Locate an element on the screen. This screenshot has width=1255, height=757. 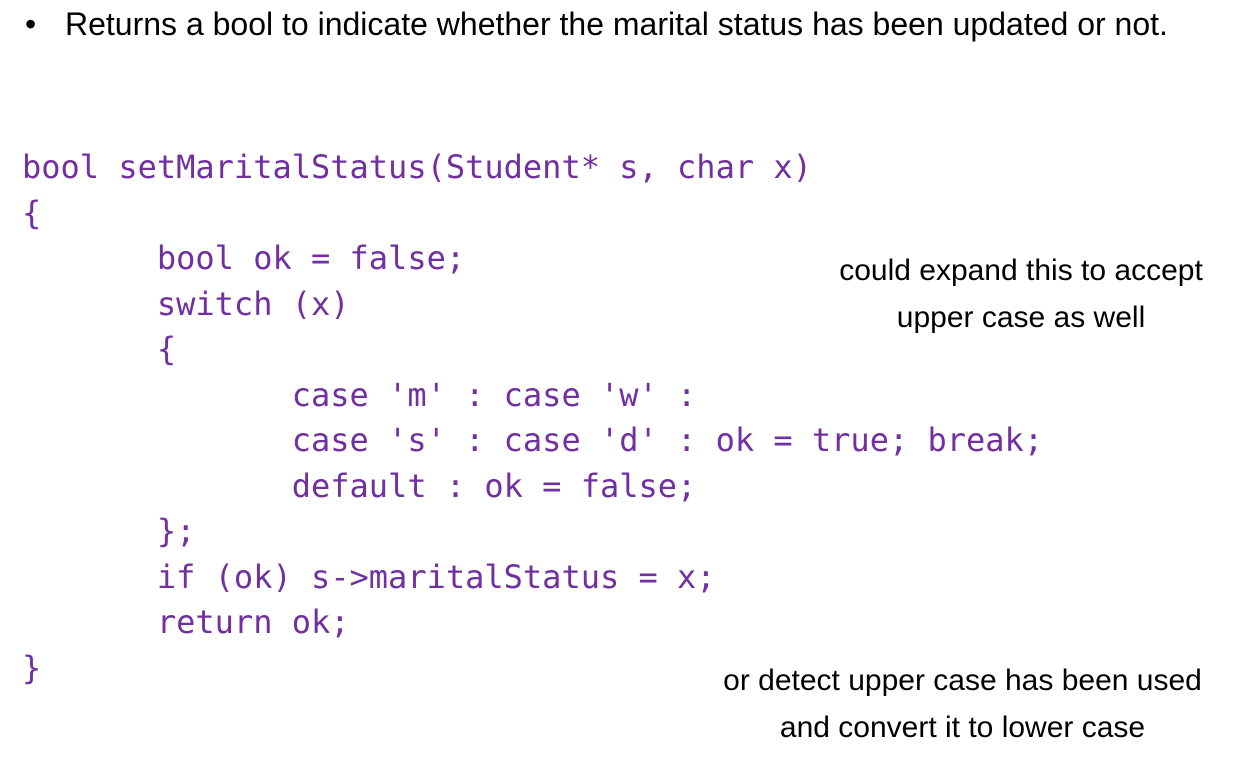
note-line: could expand this to accept is located at coordinates (1021, 270).